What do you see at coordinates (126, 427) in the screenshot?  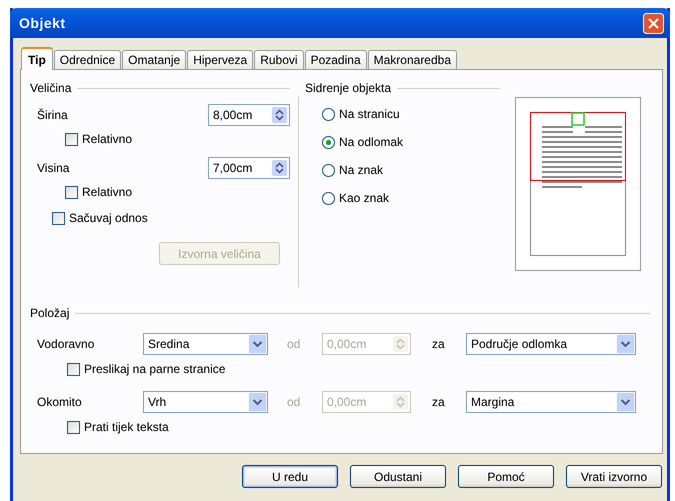 I see `checkbox-label: Prati tijek teksta` at bounding box center [126, 427].